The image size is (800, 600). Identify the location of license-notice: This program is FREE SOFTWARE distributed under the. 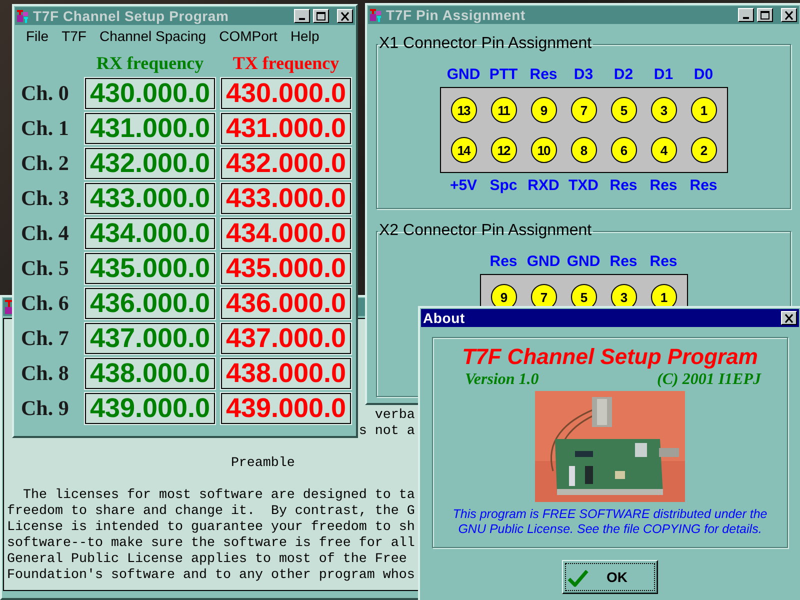
(610, 514).